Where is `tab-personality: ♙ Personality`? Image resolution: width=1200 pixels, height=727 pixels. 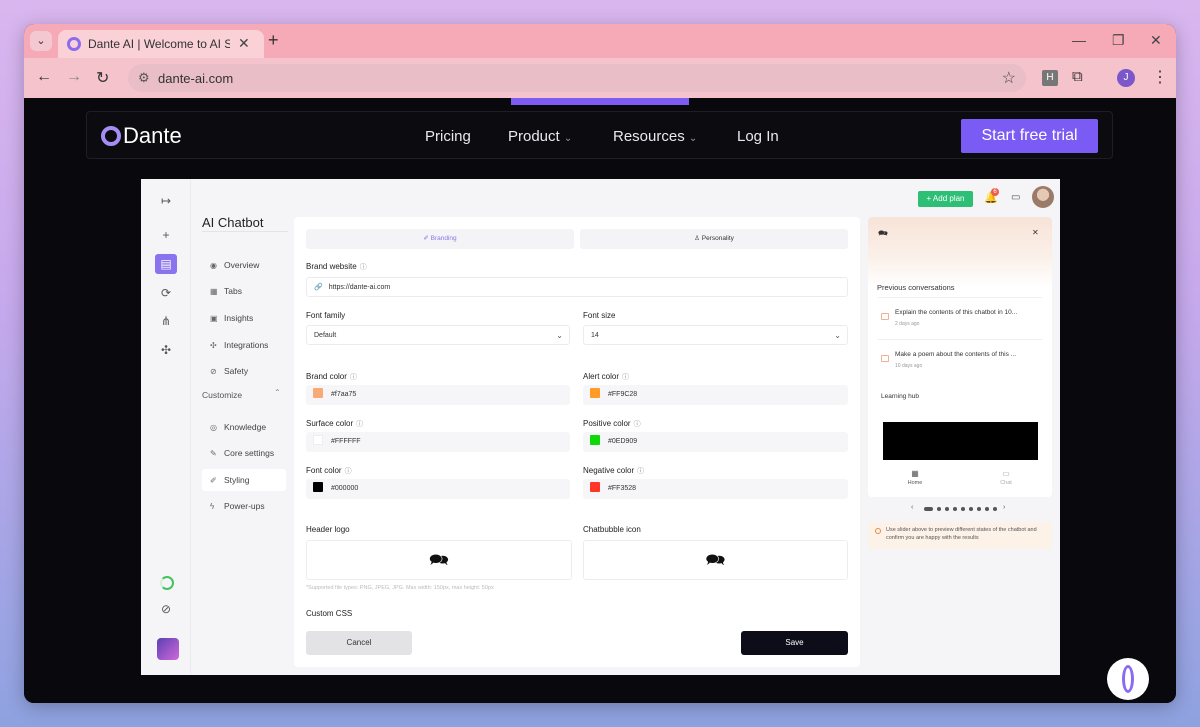
tab-personality: ♙ Personality is located at coordinates (714, 239).